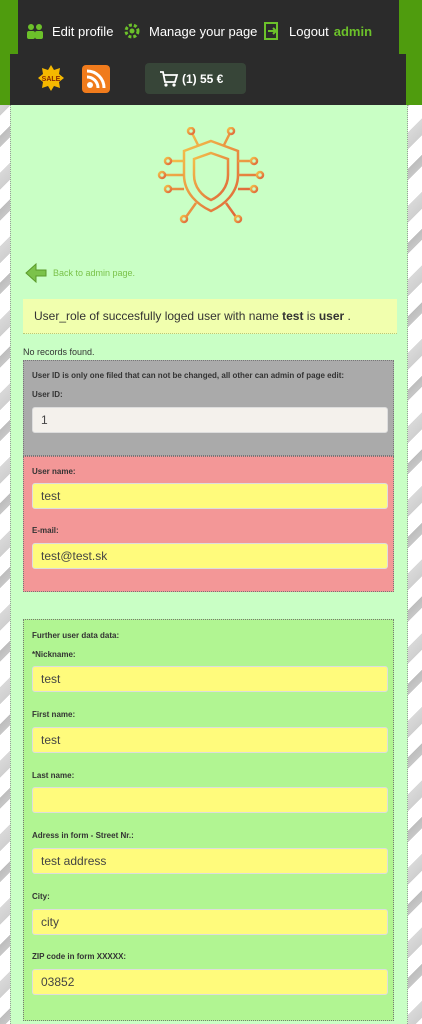  I want to click on further-data-heading: Further user data data:, so click(76, 635).